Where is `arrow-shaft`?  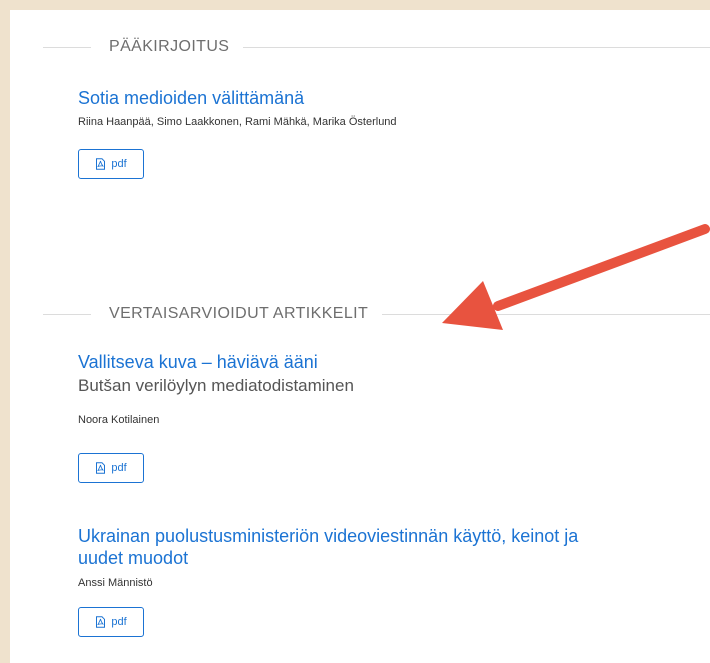 arrow-shaft is located at coordinates (601, 267).